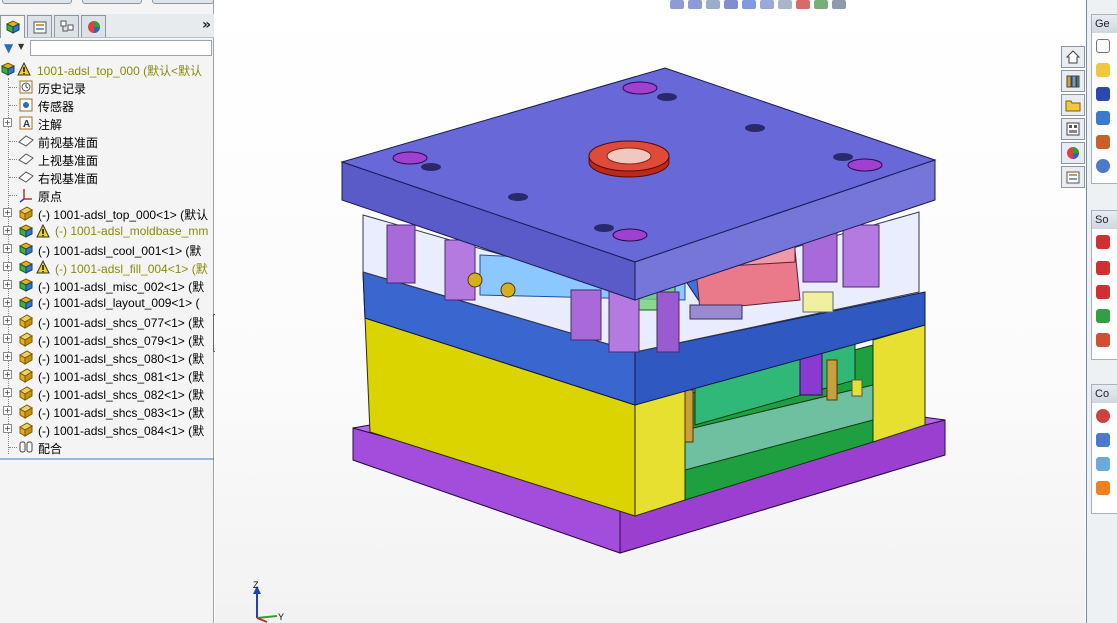 This screenshot has height=623, width=1117. Describe the element at coordinates (206, 25) in the screenshot. I see `expand-panel-icon: »` at that location.